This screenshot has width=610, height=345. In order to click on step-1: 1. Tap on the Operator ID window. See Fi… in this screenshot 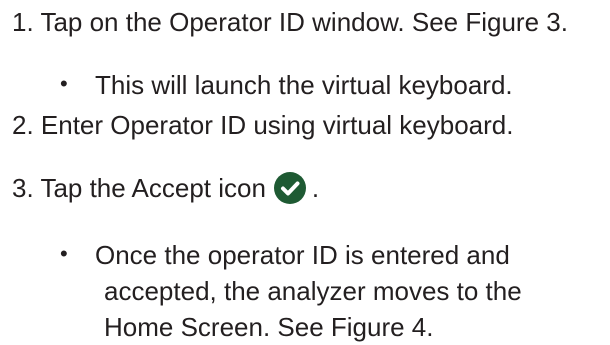, I will do `click(290, 22)`.